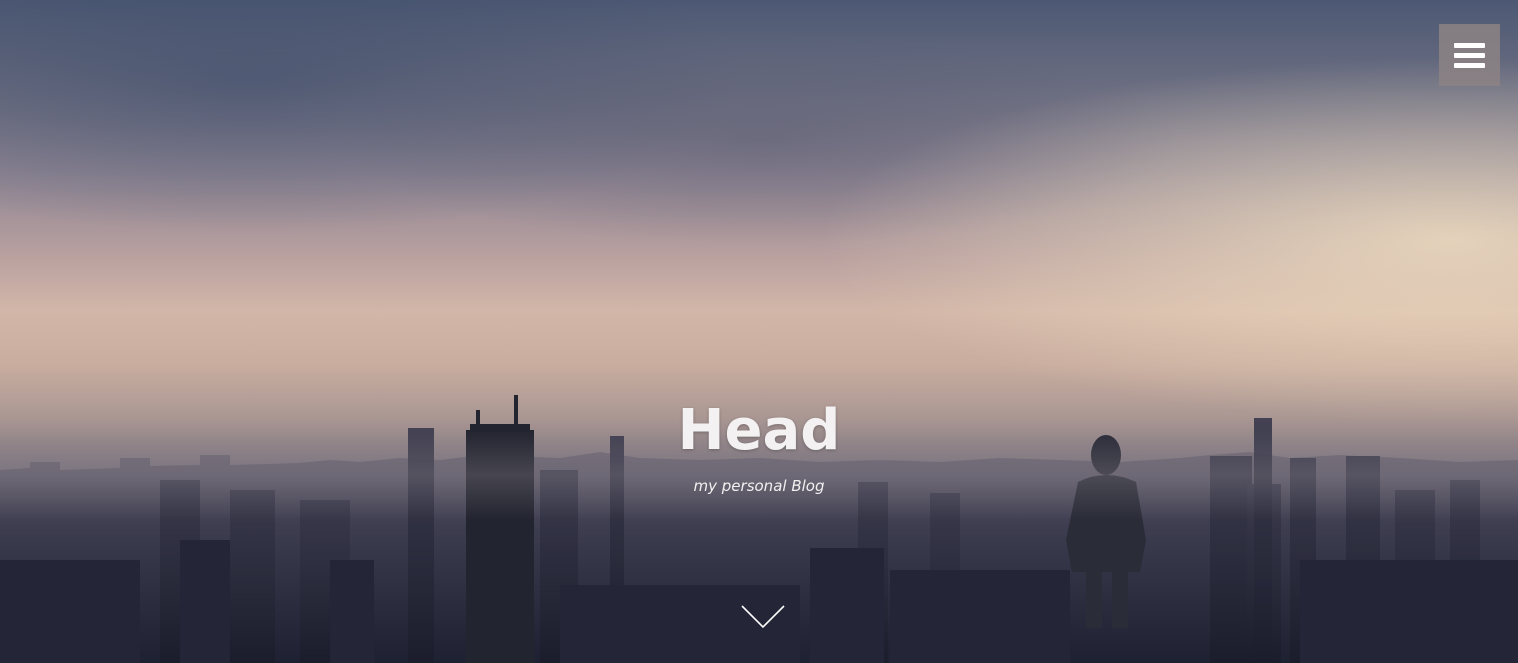  I want to click on menu-button, so click(1469, 55).